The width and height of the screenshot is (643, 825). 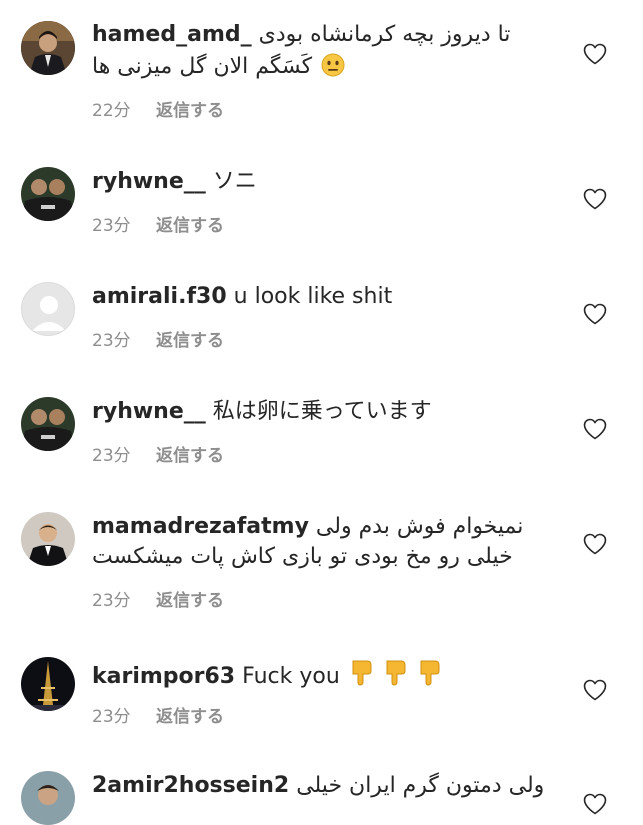 I want to click on comment-text: کَسَگم الان گل میزنی ها, so click(x=202, y=66).